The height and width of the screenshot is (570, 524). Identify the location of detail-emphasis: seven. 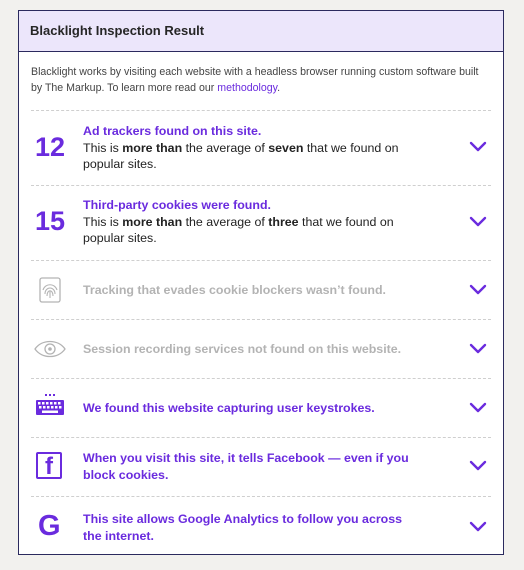
(286, 147).